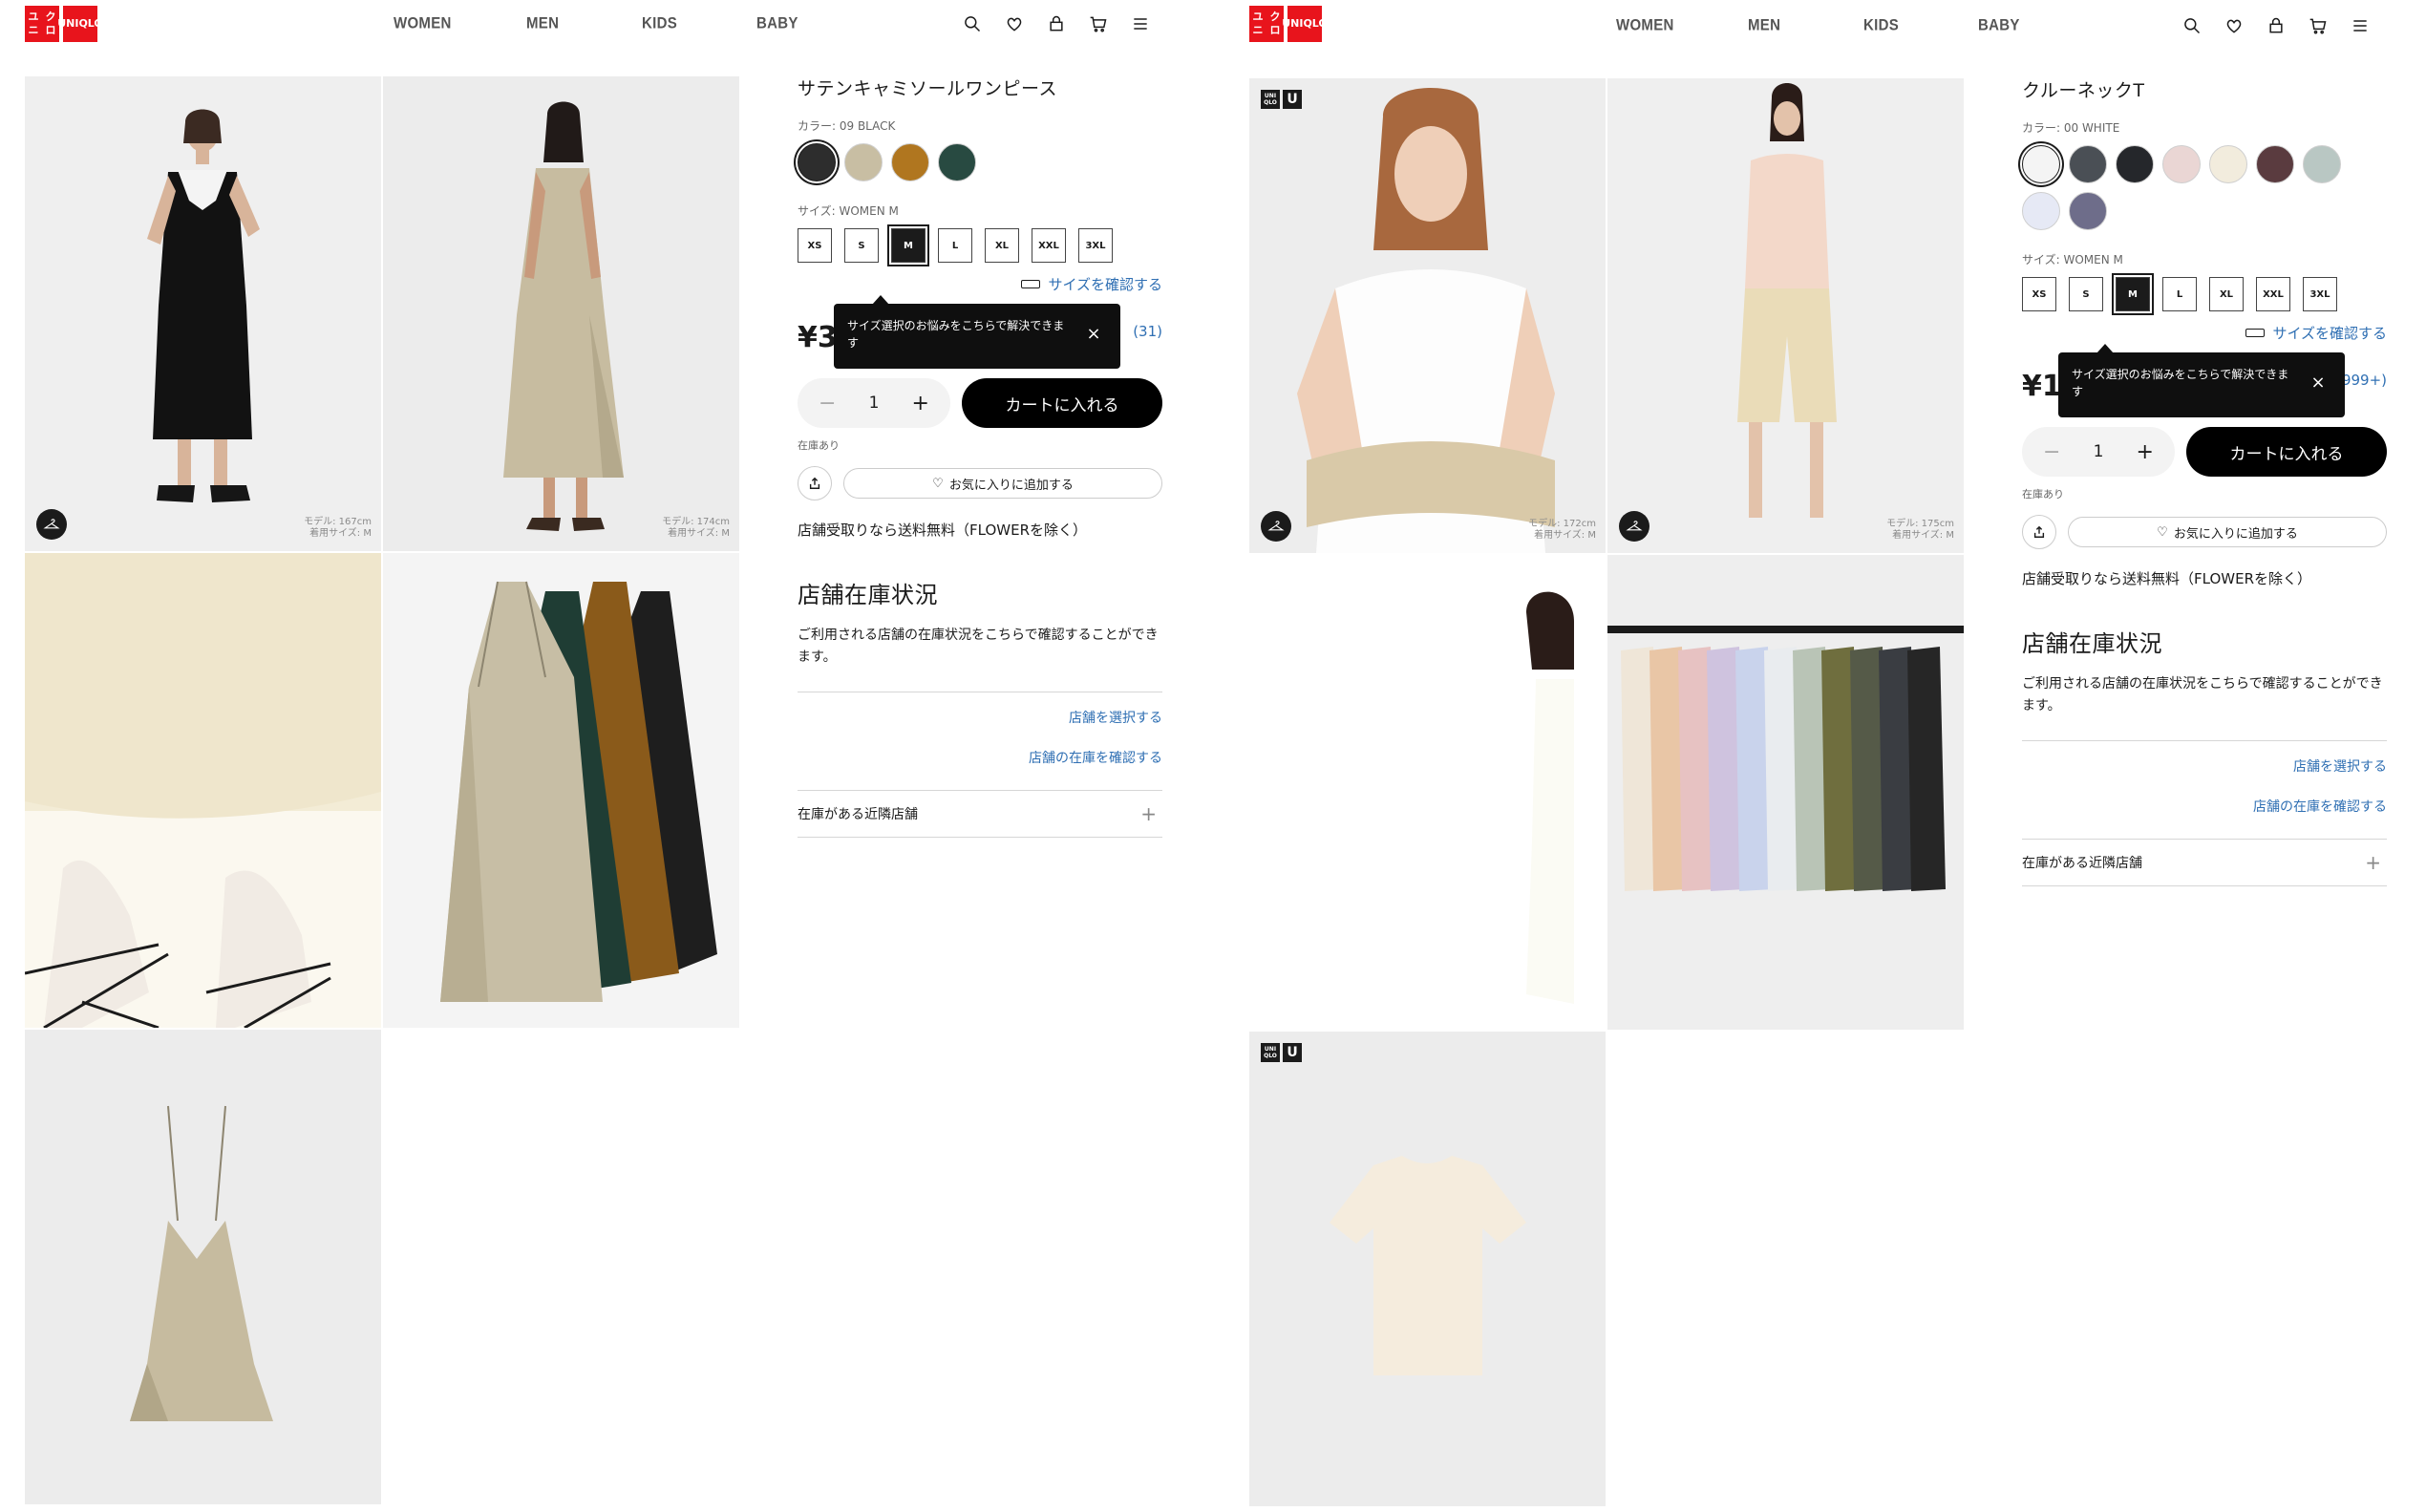 This screenshot has width=2426, height=1512. What do you see at coordinates (203, 313) in the screenshot?
I see `gallery-image-model-front: モデル: 167cm 着用サイズ: M` at bounding box center [203, 313].